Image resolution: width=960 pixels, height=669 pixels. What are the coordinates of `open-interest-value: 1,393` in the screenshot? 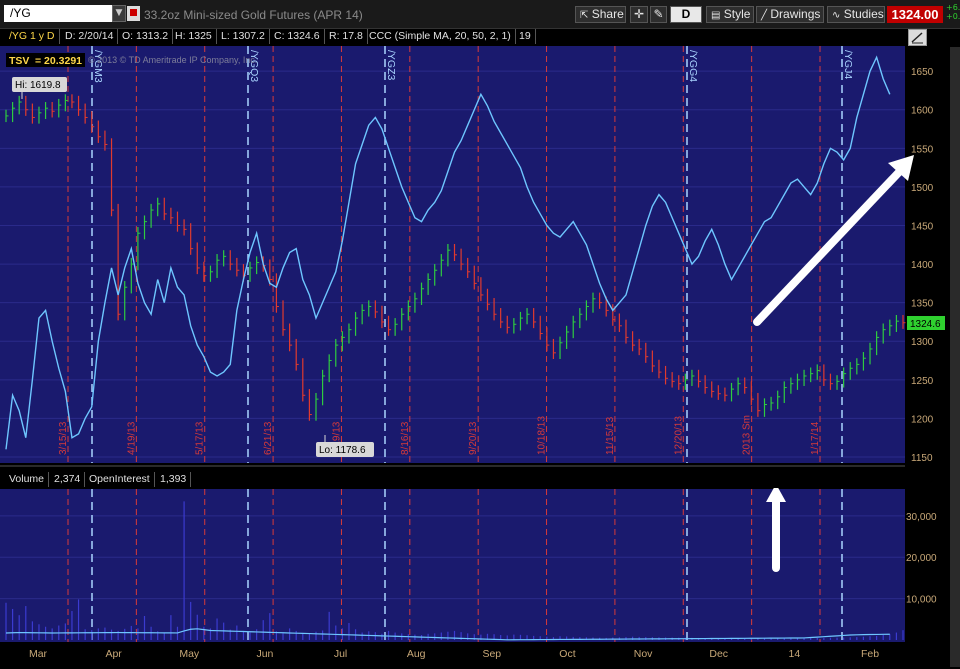 It's located at (174, 479).